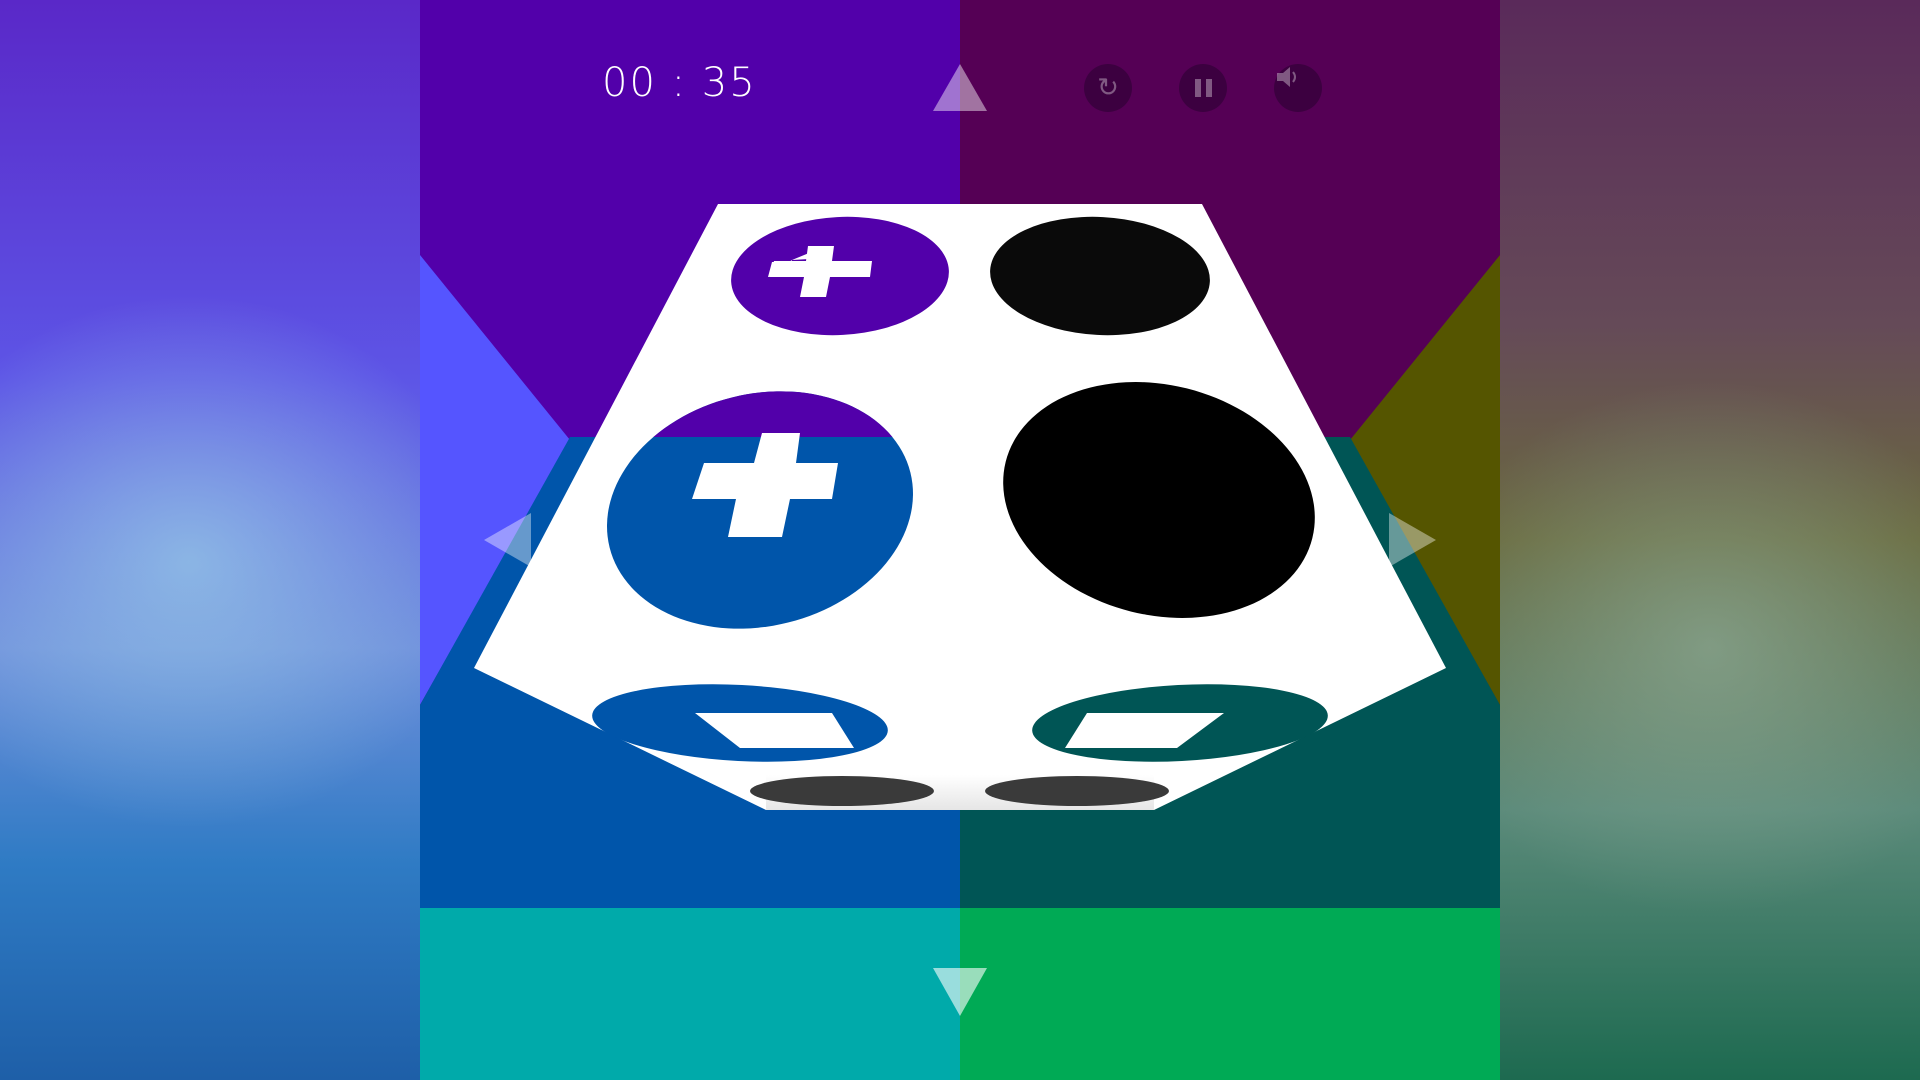 Image resolution: width=1920 pixels, height=1080 pixels. I want to click on bottom-right-region, so click(1230, 994).